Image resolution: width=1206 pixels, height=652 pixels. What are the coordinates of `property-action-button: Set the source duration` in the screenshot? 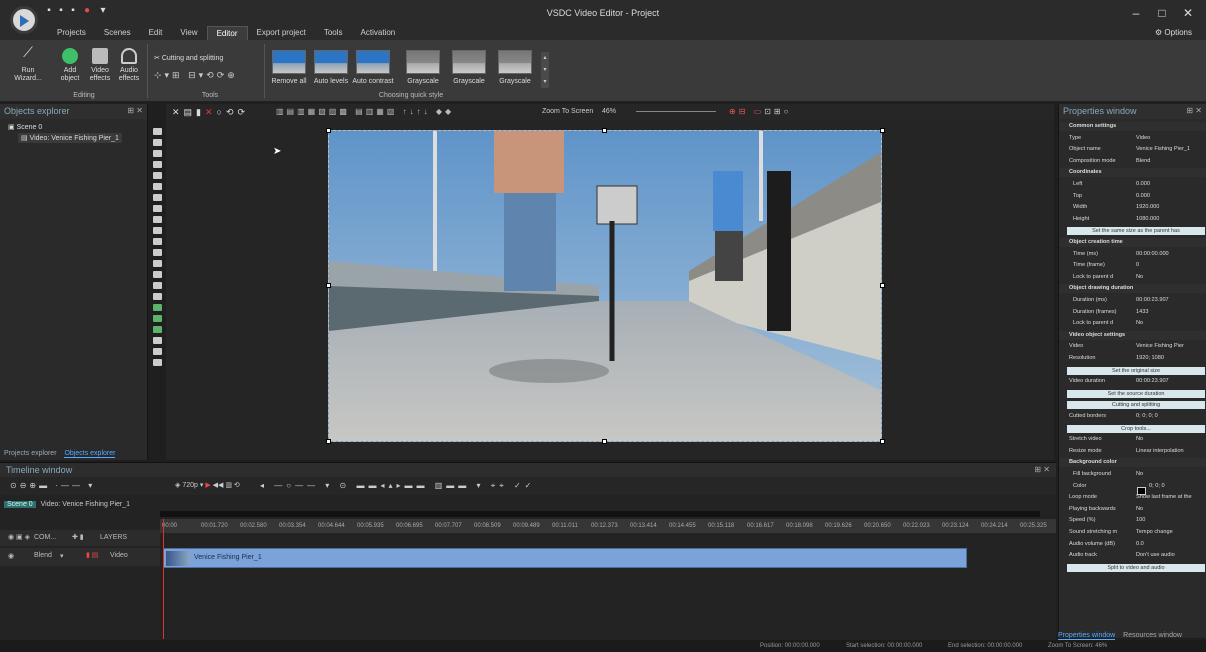 It's located at (1136, 393).